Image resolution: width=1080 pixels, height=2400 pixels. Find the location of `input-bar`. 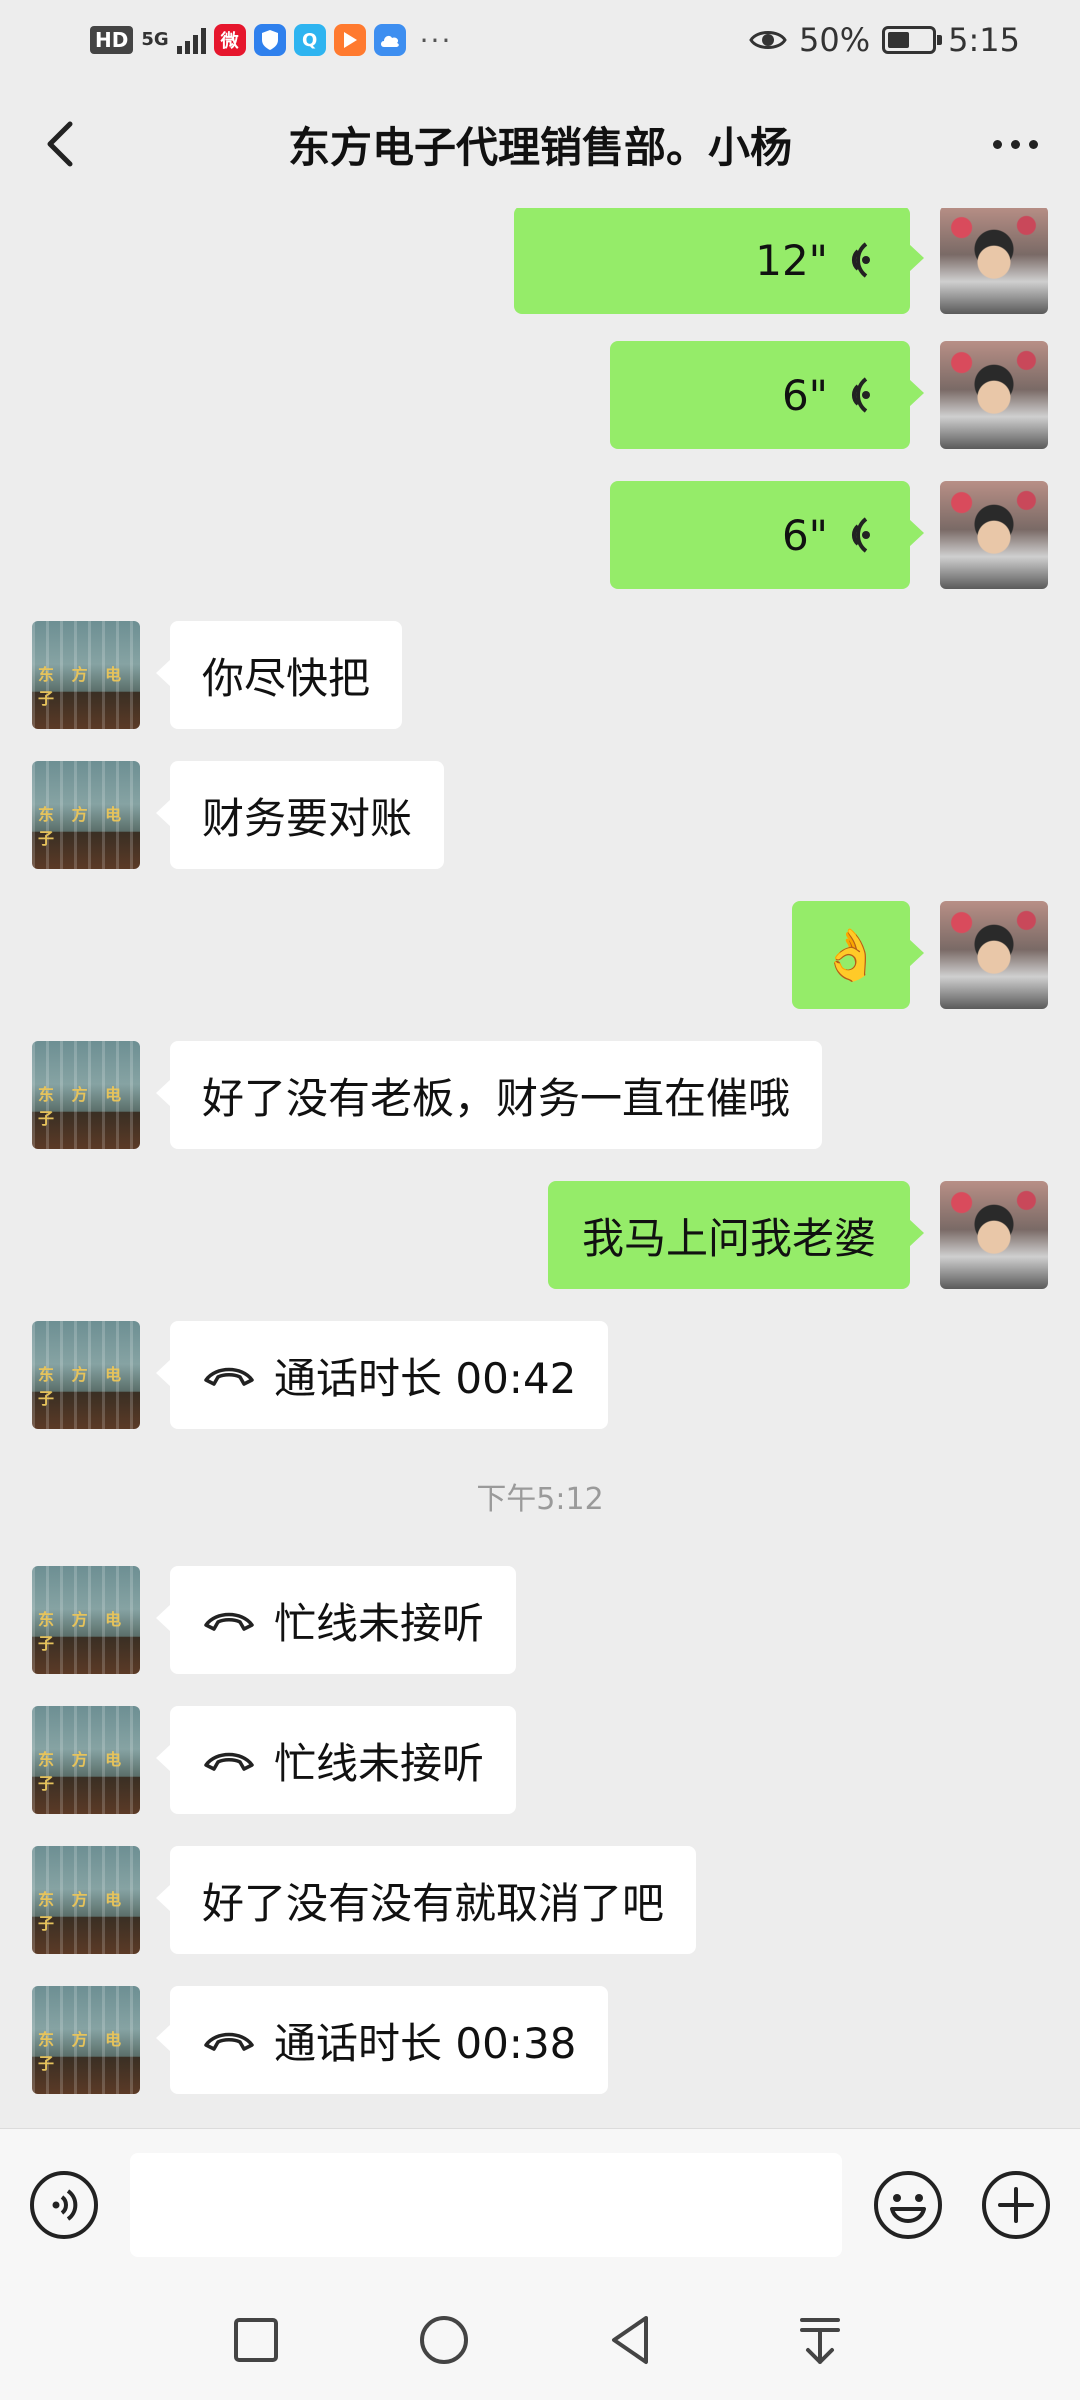

input-bar is located at coordinates (540, 2204).